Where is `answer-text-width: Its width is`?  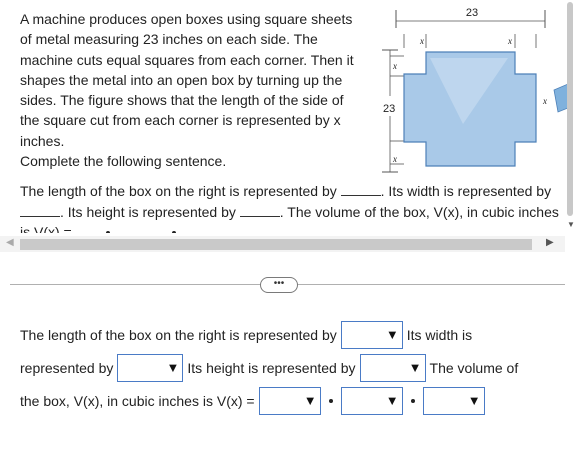
answer-text-width: Its width is is located at coordinates (439, 334).